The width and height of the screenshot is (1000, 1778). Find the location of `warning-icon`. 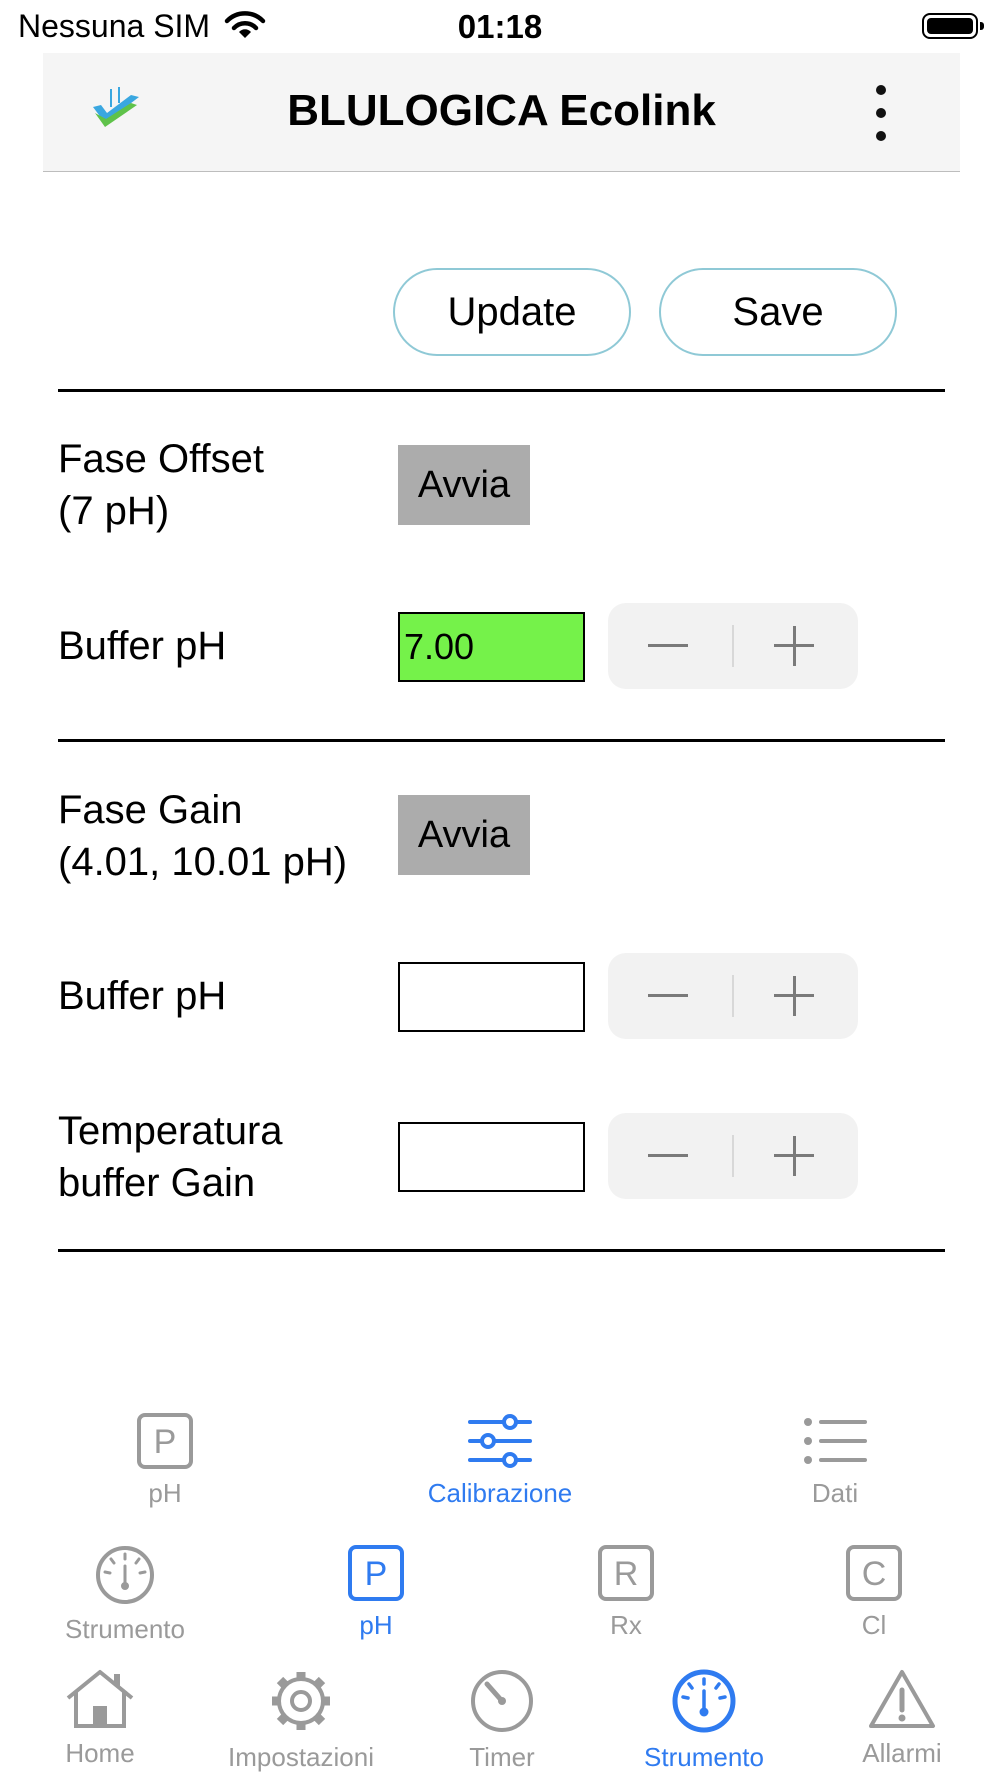

warning-icon is located at coordinates (902, 1699).